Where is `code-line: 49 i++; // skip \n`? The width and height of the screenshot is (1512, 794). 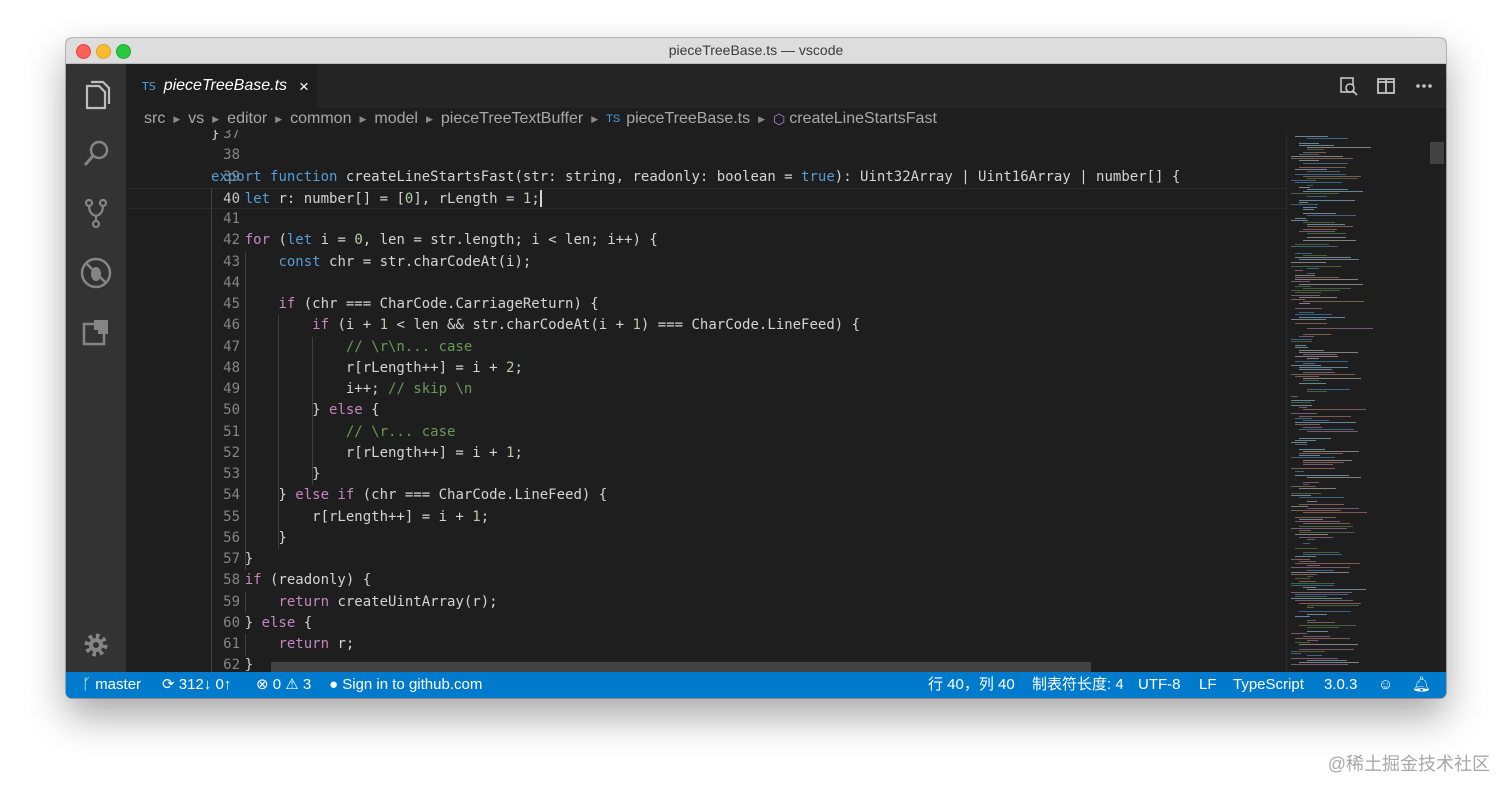 code-line: 49 i++; // skip \n is located at coordinates (706, 389).